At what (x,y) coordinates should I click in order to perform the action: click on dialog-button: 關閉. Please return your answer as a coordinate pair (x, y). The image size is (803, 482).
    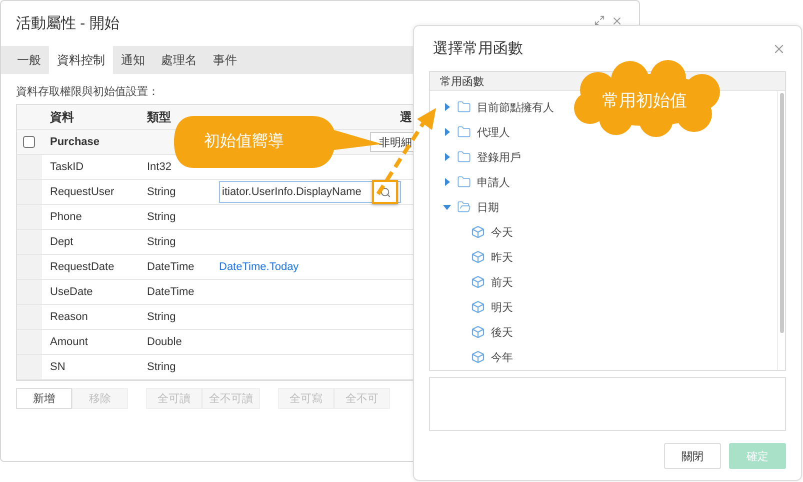
    Looking at the image, I should click on (692, 456).